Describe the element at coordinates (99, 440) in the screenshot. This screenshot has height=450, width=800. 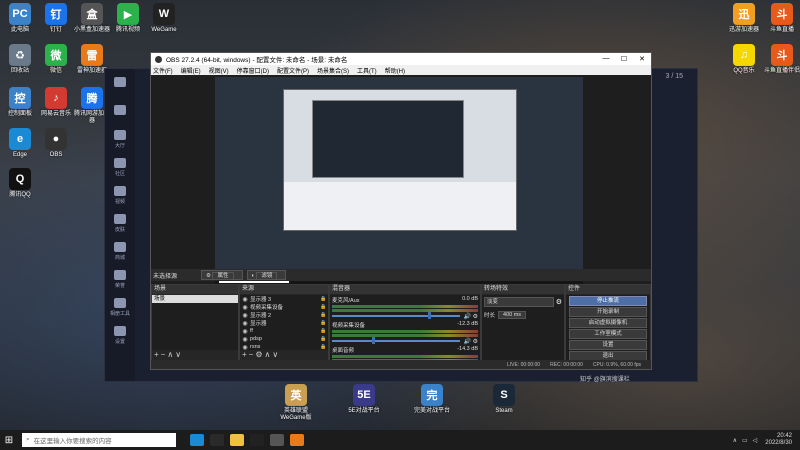
I see `taskbar-search-input: ⌕ 在这里输入你要搜索的内容` at that location.